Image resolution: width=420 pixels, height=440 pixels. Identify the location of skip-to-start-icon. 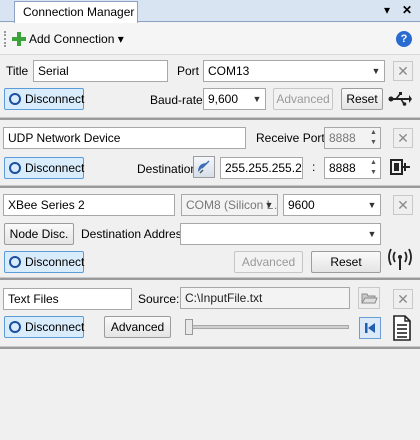
(370, 328).